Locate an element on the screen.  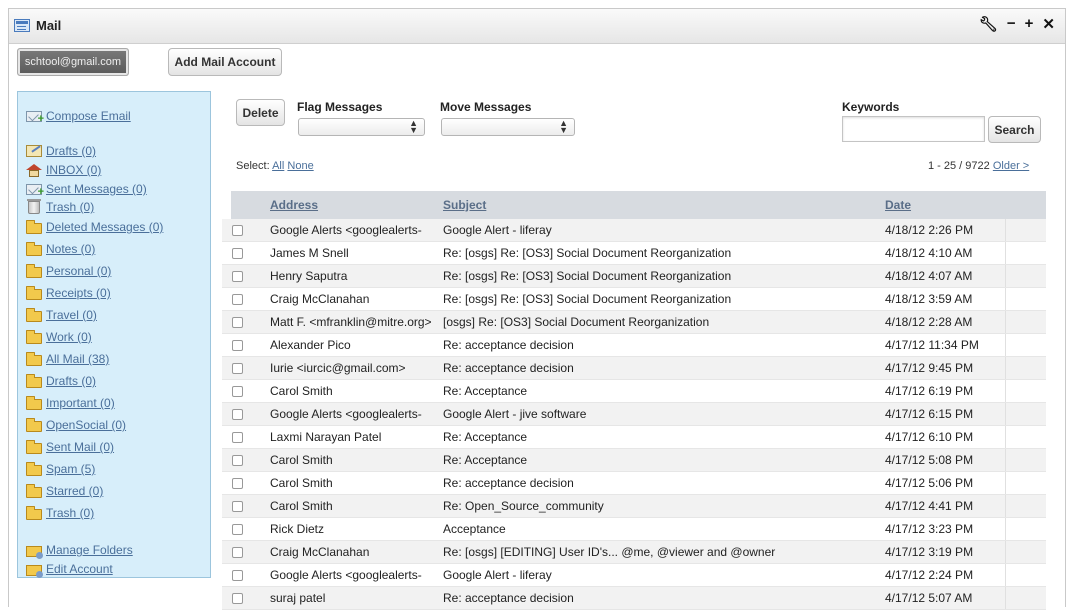
sidebar-item-sent-mail: Sent Mail (0) is located at coordinates (70, 447).